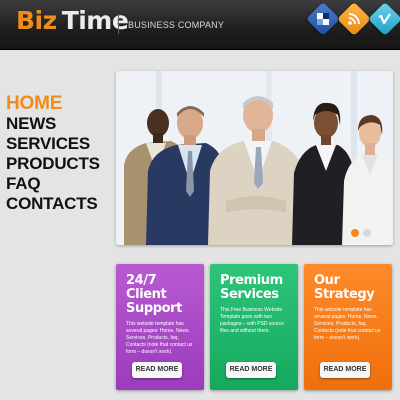  I want to click on card-title: Premium Services, so click(251, 287).